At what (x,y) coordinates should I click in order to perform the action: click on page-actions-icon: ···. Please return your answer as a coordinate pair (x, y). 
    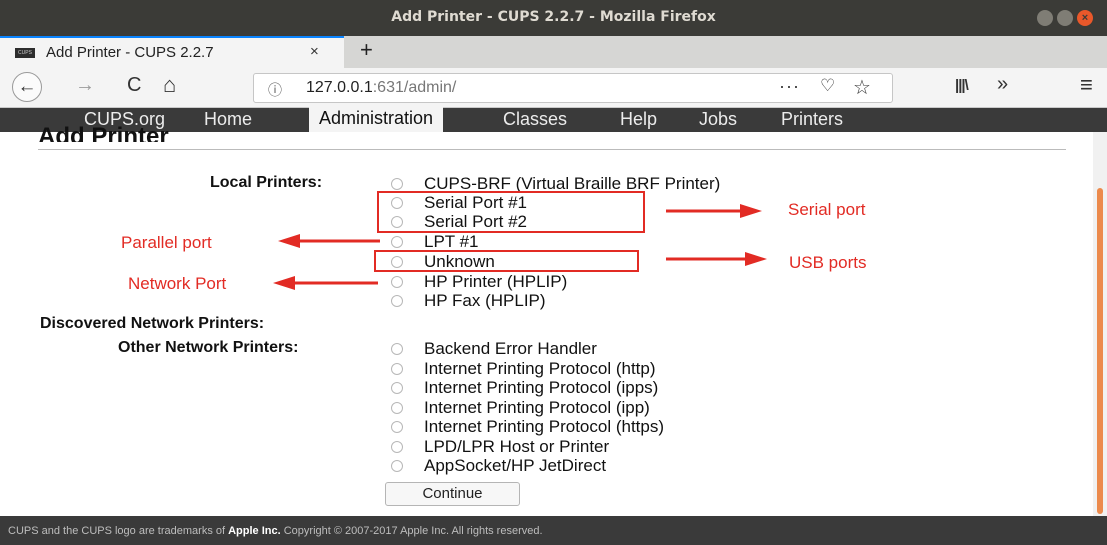
    Looking at the image, I should click on (789, 86).